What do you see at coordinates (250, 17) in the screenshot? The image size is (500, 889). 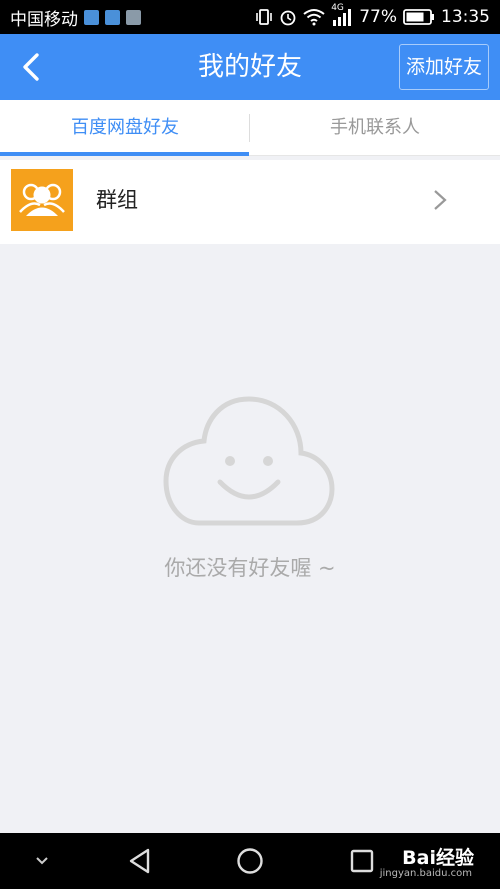 I see `status-bar: 中国移动 4G 77% 13:35` at bounding box center [250, 17].